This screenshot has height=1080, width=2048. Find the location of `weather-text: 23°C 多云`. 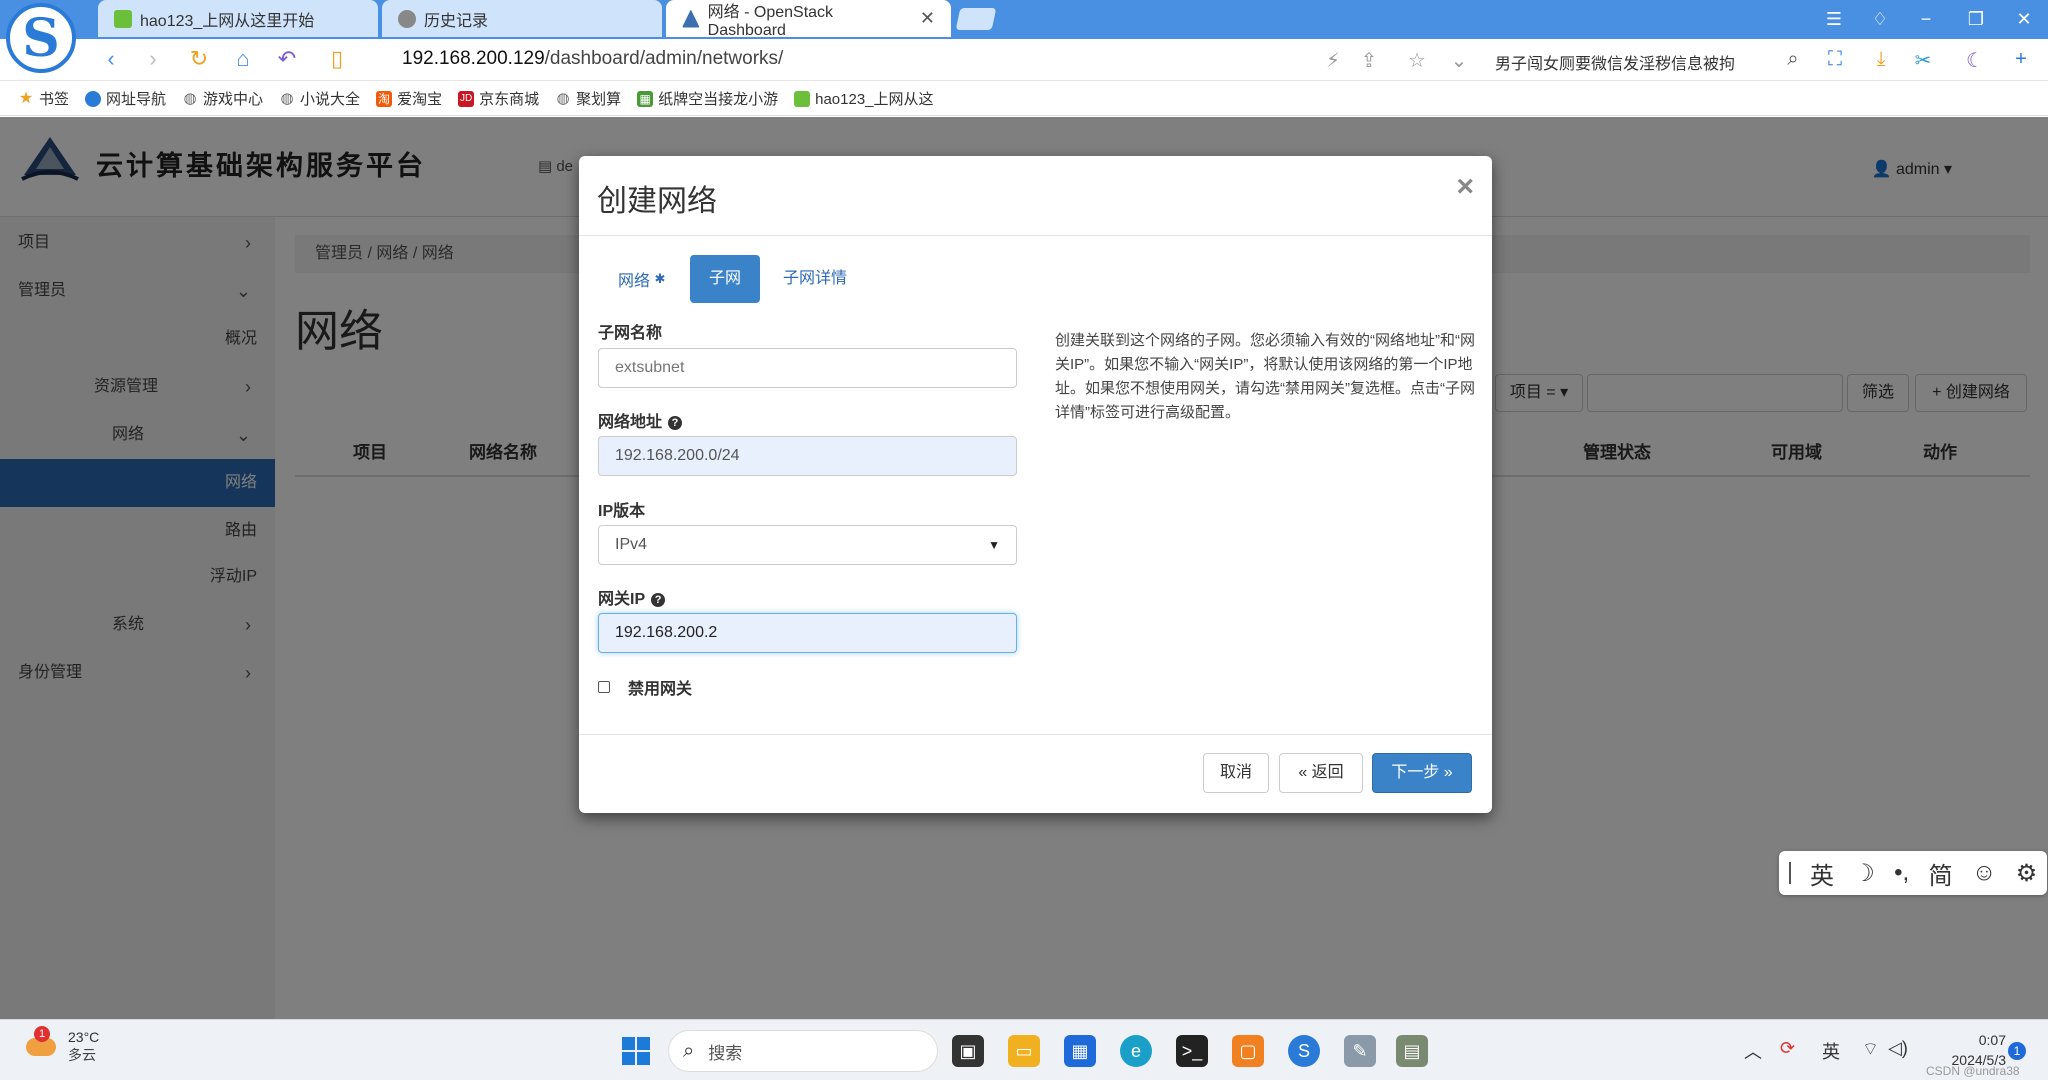

weather-text: 23°C 多云 is located at coordinates (83, 1046).